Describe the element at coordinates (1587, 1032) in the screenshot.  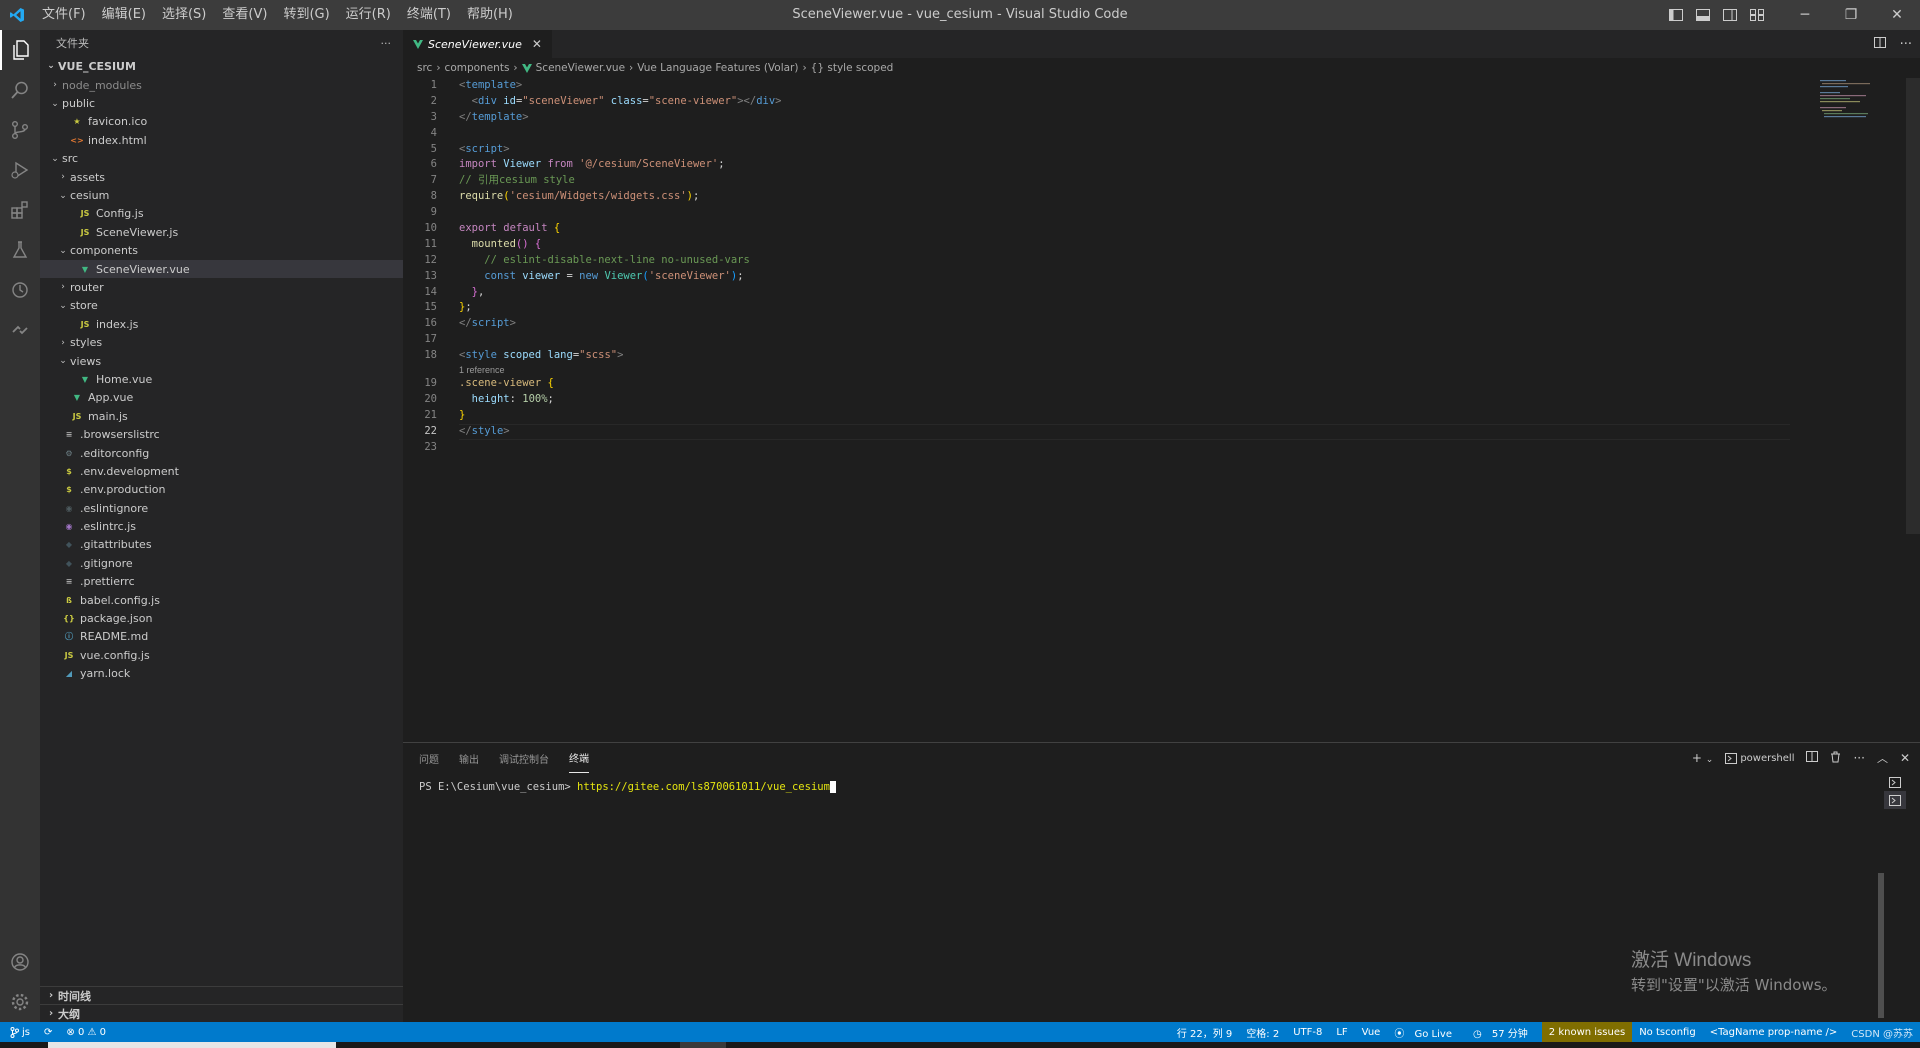
I see `known-issues-badge: 2 known issues` at that location.